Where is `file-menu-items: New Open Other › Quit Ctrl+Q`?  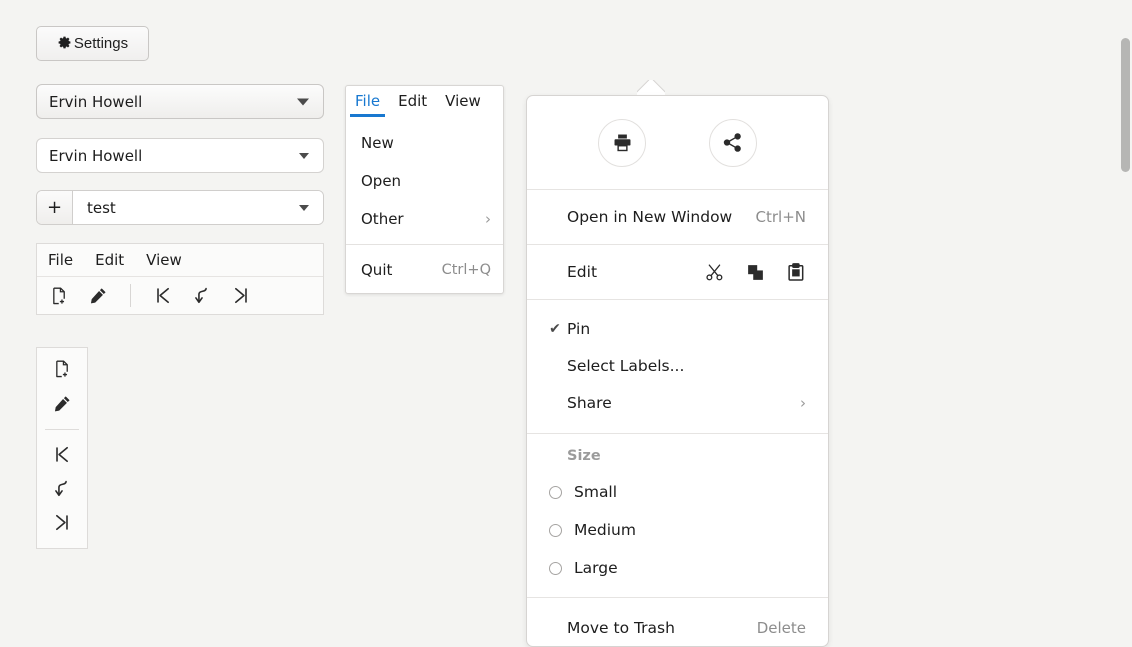
file-menu-items: New Open Other › Quit Ctrl+Q is located at coordinates (424, 203).